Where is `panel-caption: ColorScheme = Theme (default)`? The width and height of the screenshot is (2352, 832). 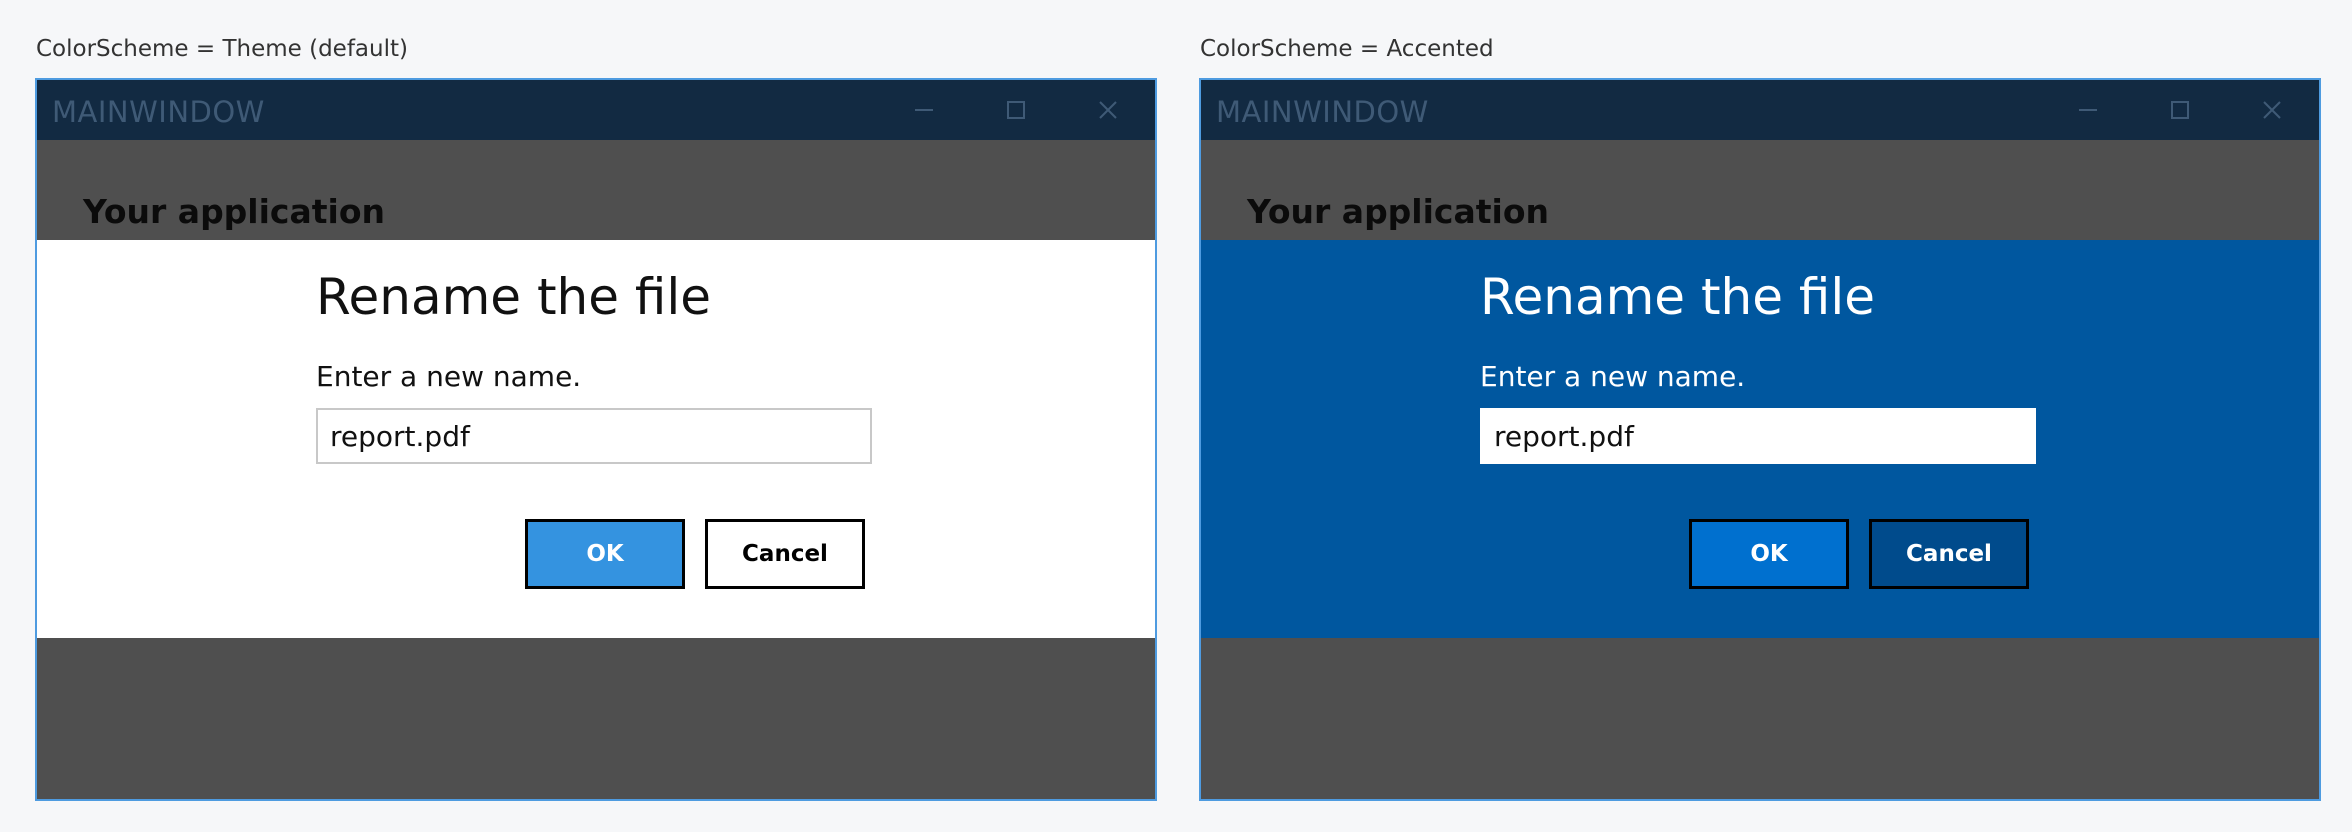
panel-caption: ColorScheme = Theme (default) is located at coordinates (222, 49).